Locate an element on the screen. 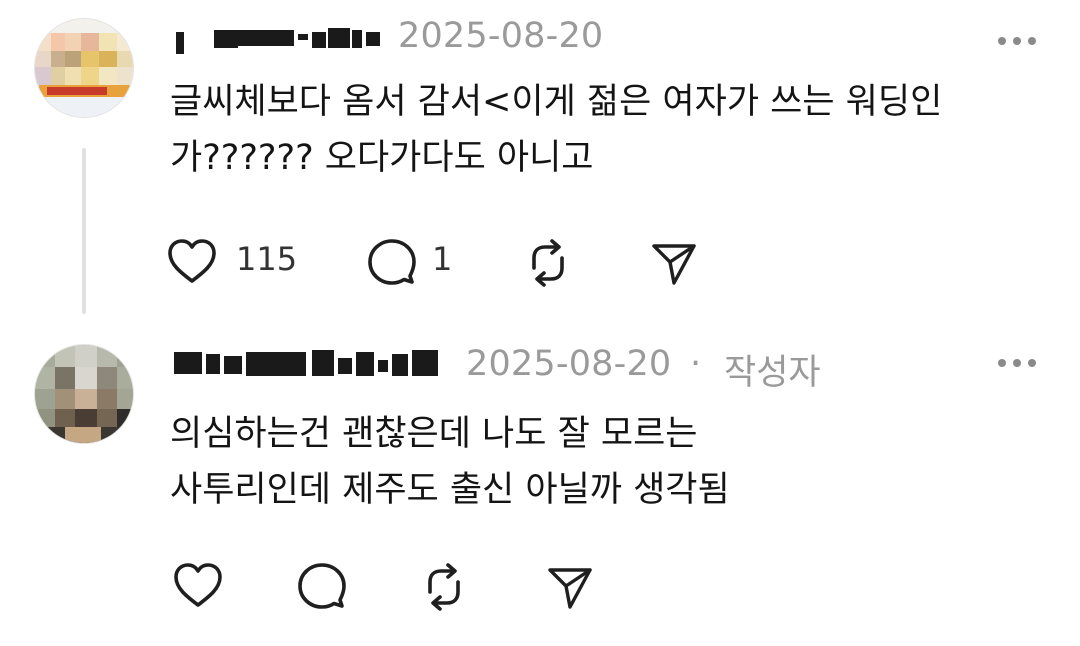 Image resolution: width=1080 pixels, height=646 pixels. post-text-line: 가?????? 오다가다도 아니고 is located at coordinates (382, 158).